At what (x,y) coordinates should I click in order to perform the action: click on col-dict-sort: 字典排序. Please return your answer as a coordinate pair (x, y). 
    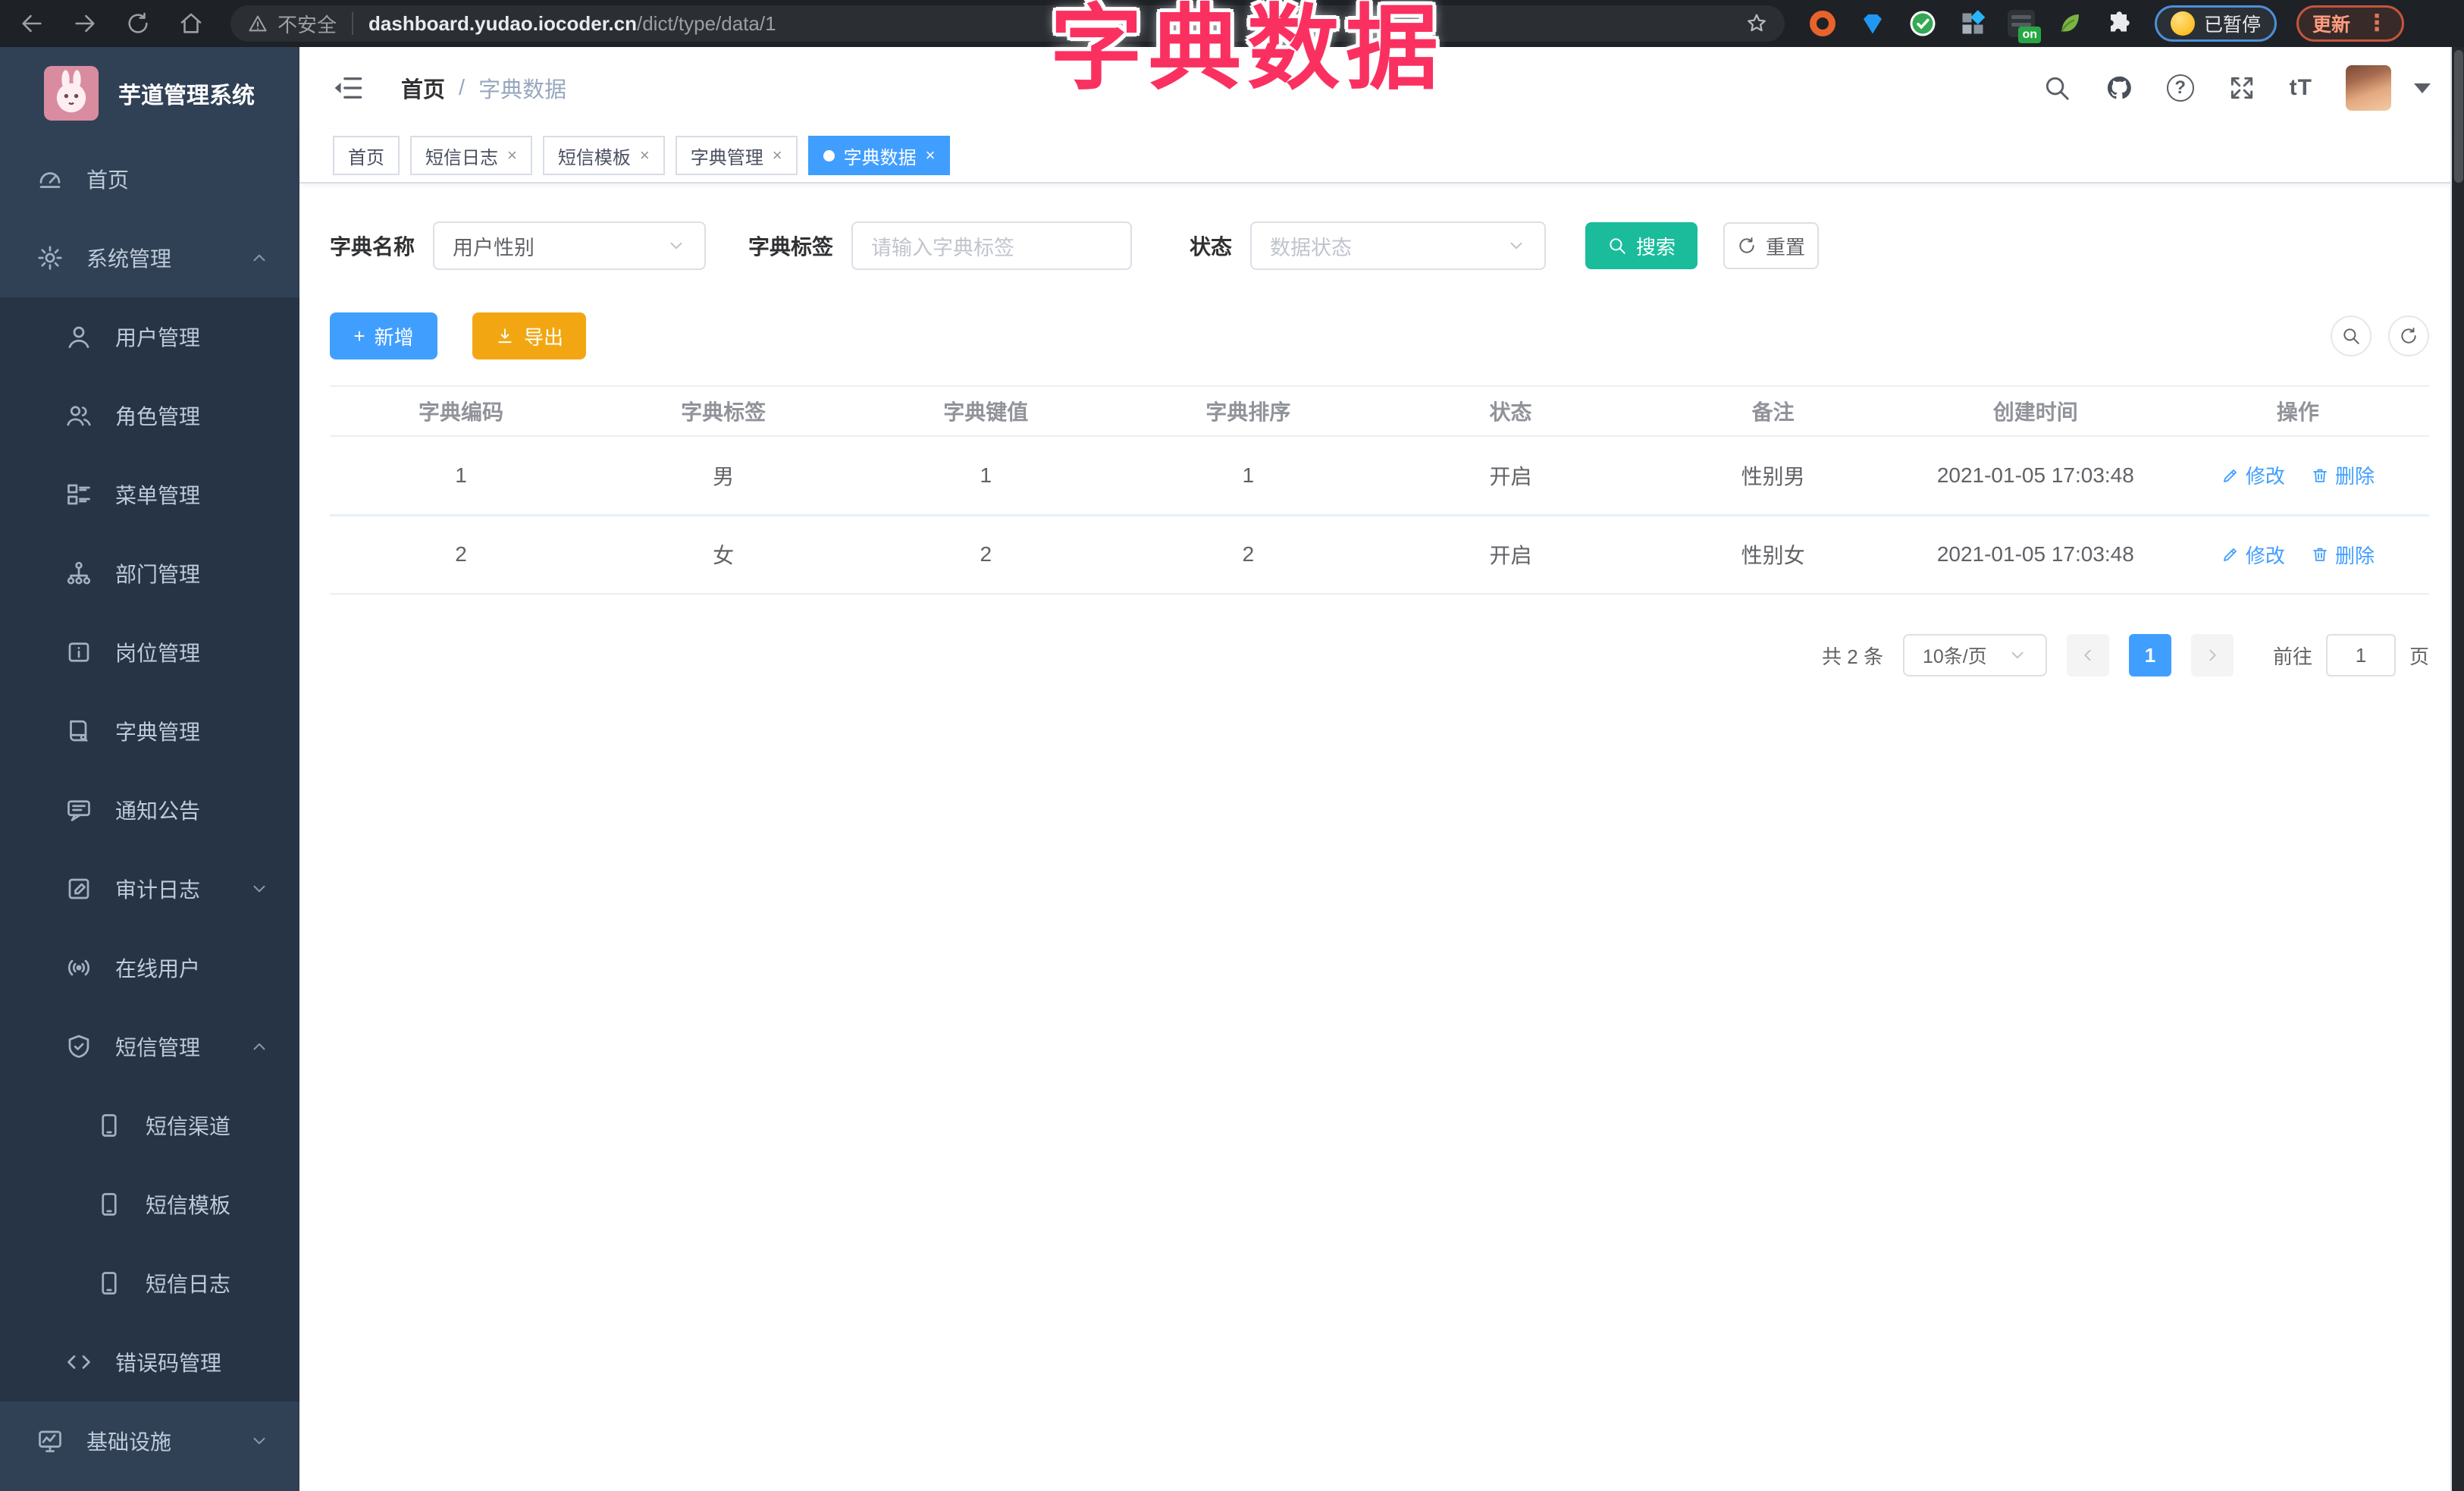
    Looking at the image, I should click on (1248, 411).